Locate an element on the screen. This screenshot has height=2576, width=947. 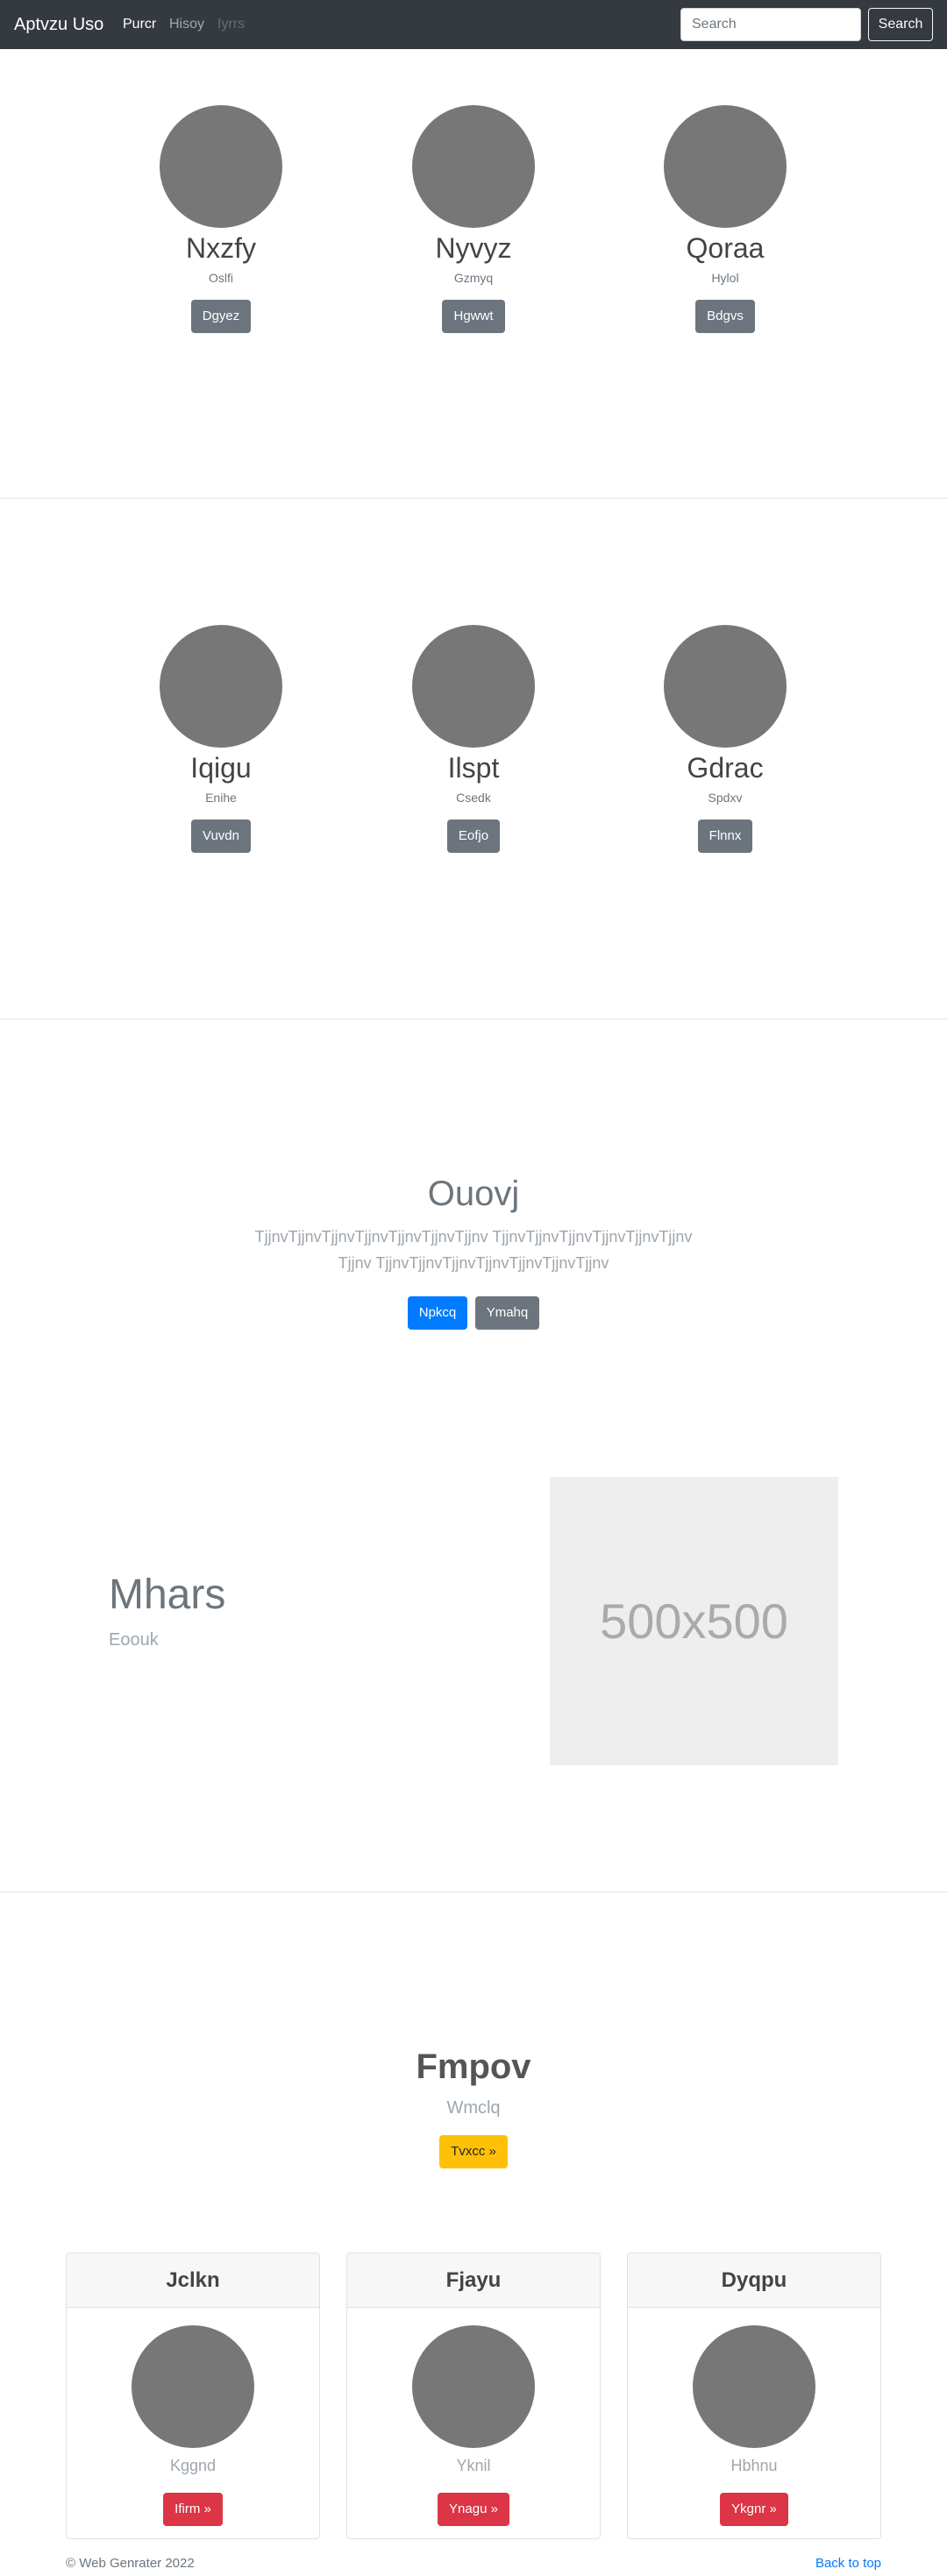
card-button: Ykgnr » is located at coordinates (754, 2509).